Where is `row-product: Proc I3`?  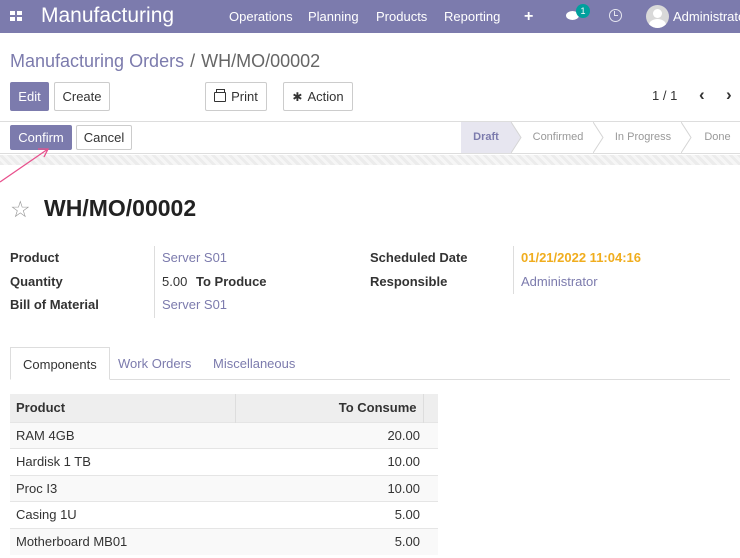
row-product: Proc I3 is located at coordinates (122, 488).